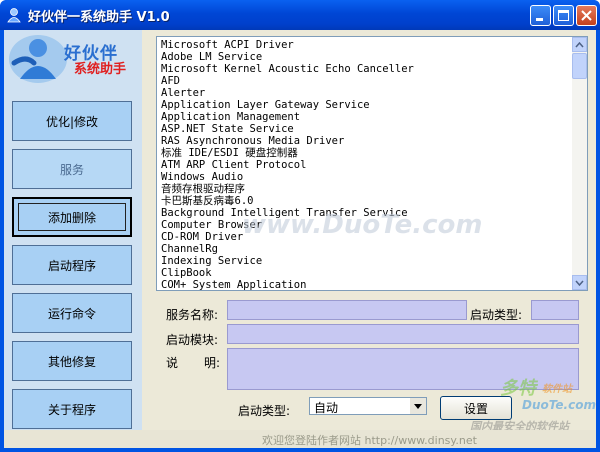 The width and height of the screenshot is (600, 452). I want to click on service-list-item: Alerter, so click(366, 93).